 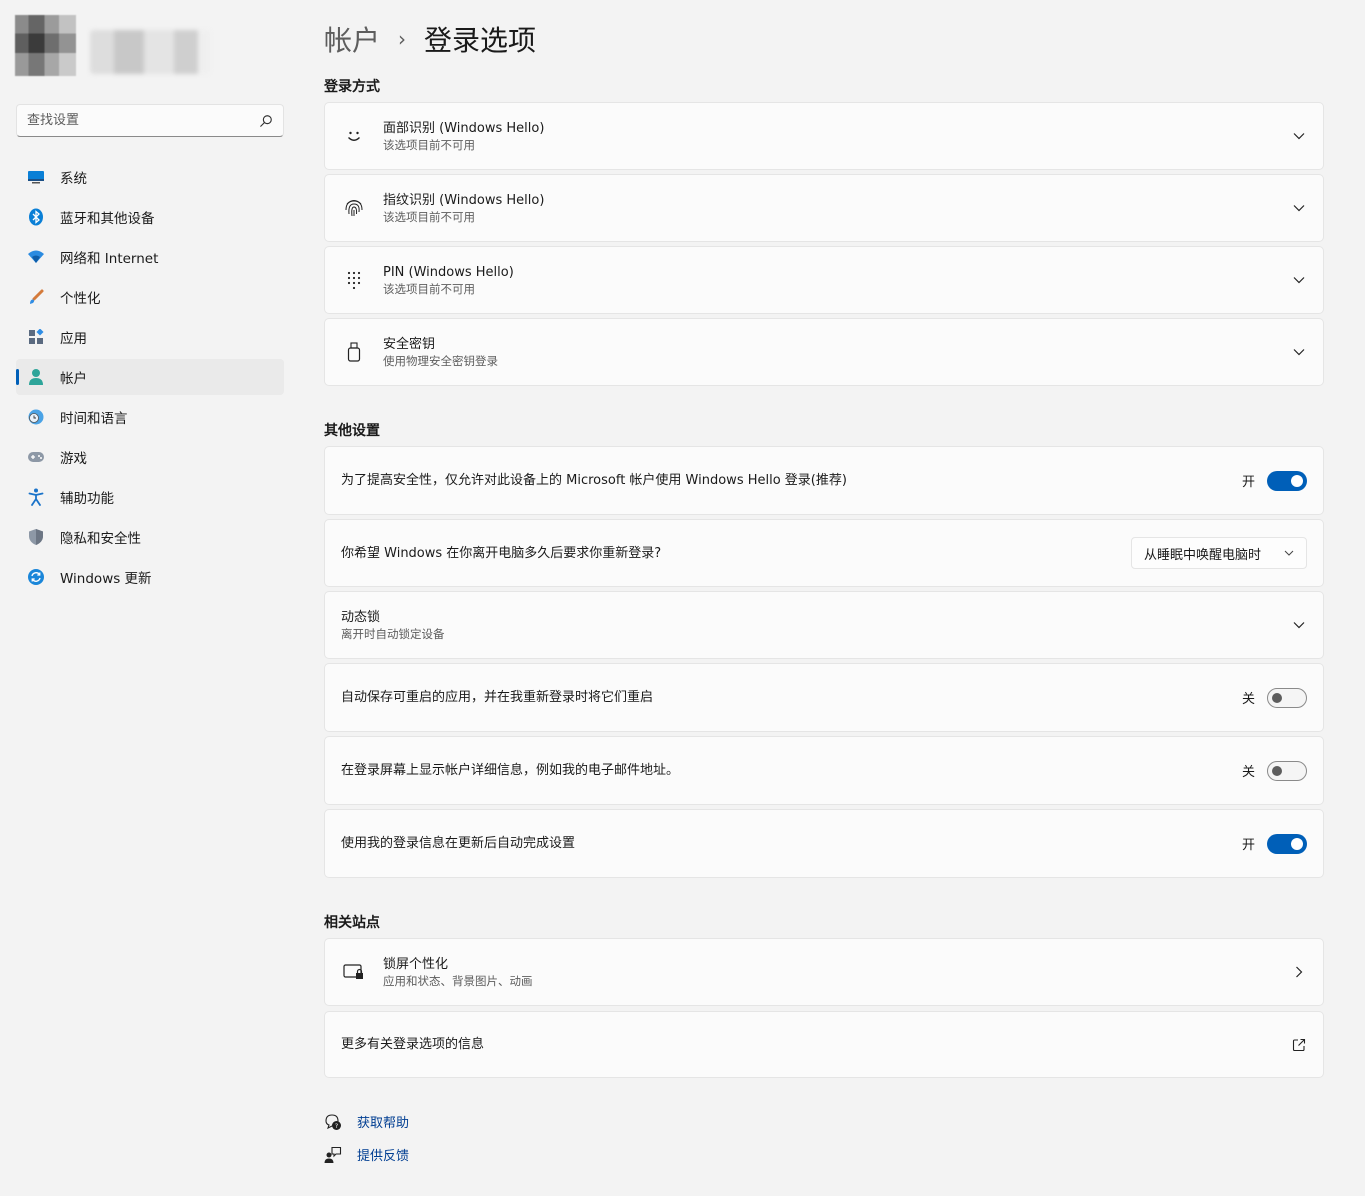 What do you see at coordinates (1287, 843) in the screenshot?
I see `use-signin-info-toggle` at bounding box center [1287, 843].